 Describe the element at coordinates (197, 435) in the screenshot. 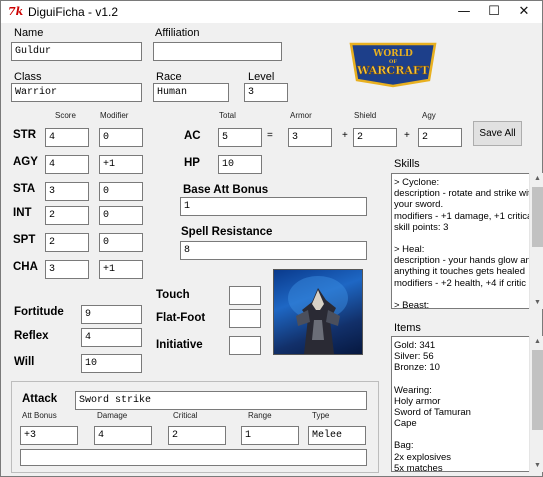

I see `critical-field: 2` at that location.